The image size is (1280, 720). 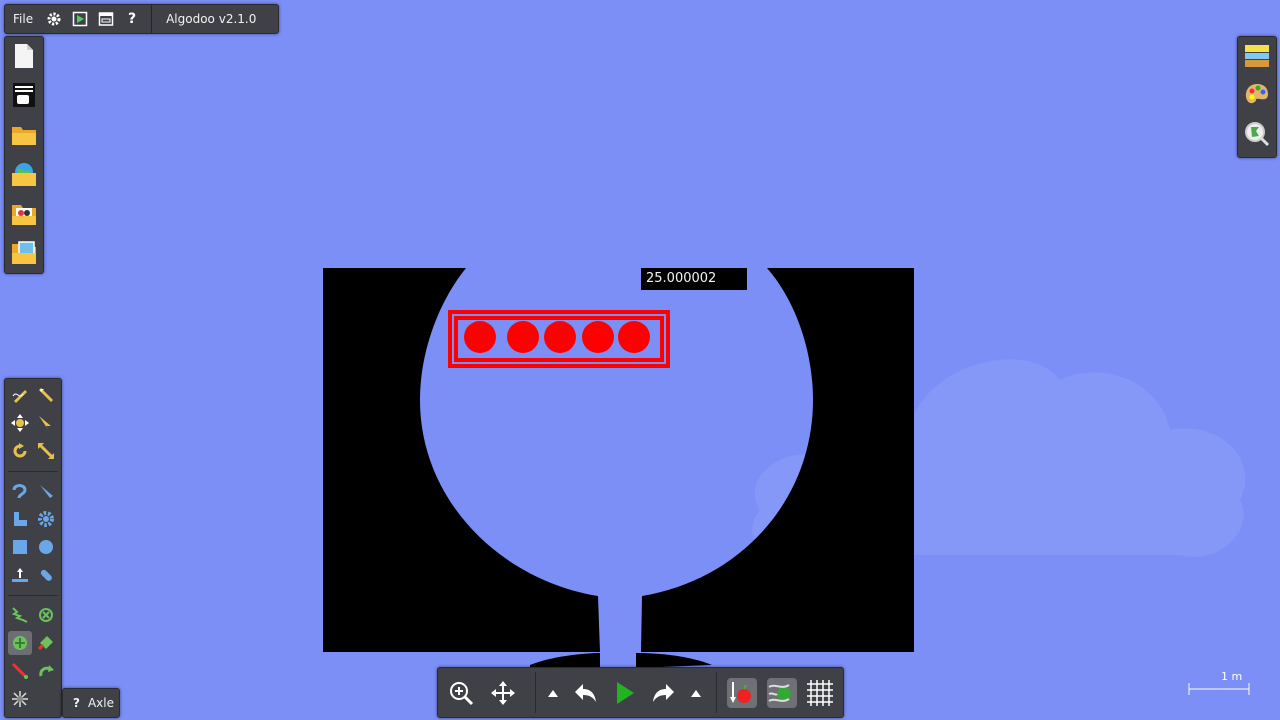 What do you see at coordinates (24, 56) in the screenshot?
I see `new-scene-icon` at bounding box center [24, 56].